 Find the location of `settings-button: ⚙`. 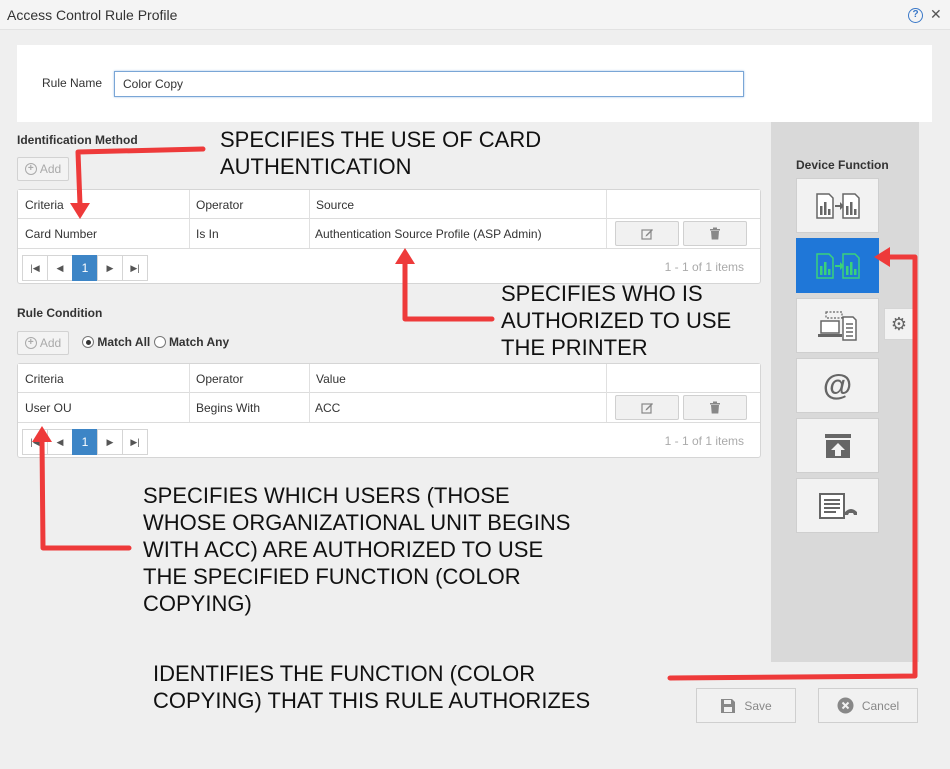

settings-button: ⚙ is located at coordinates (899, 324).